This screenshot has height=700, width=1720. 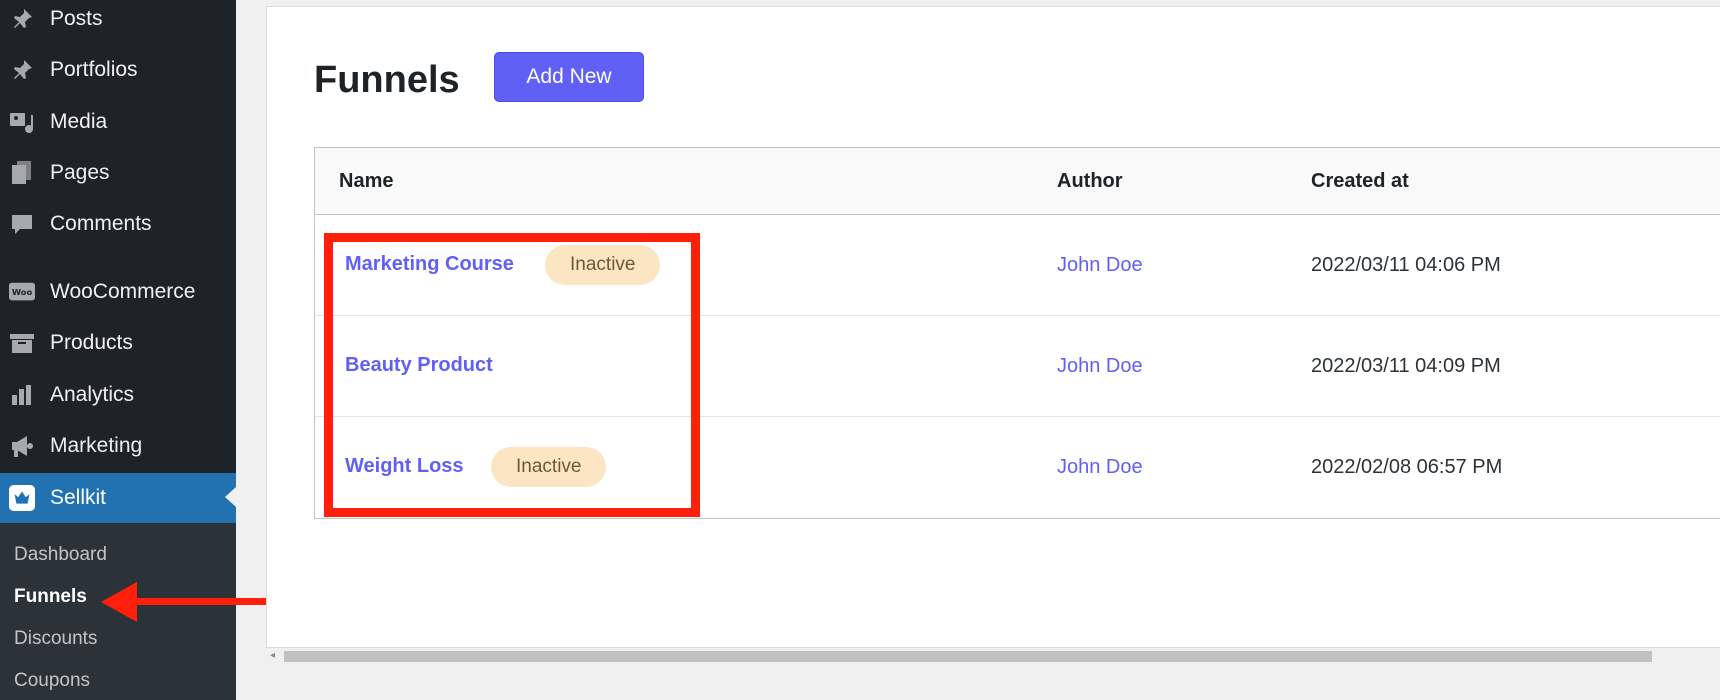 I want to click on woo-icon: Woo, so click(x=22, y=292).